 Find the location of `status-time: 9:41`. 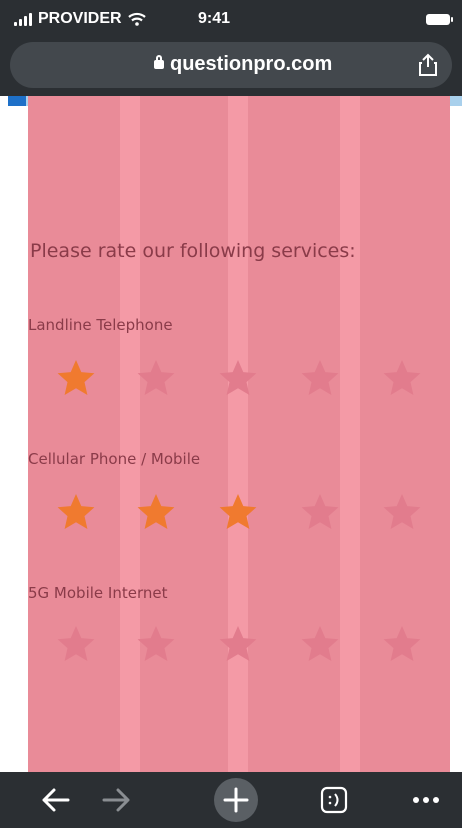

status-time: 9:41 is located at coordinates (214, 18).